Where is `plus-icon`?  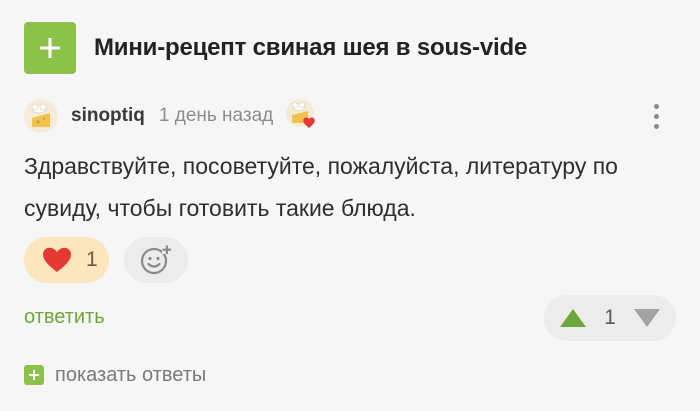 plus-icon is located at coordinates (50, 48).